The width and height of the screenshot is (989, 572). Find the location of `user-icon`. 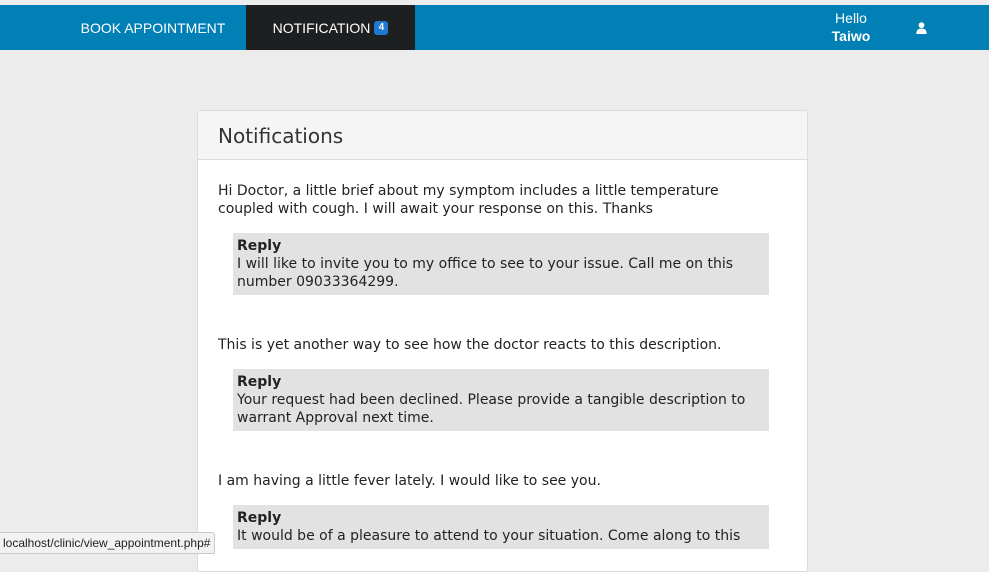

user-icon is located at coordinates (921, 28).